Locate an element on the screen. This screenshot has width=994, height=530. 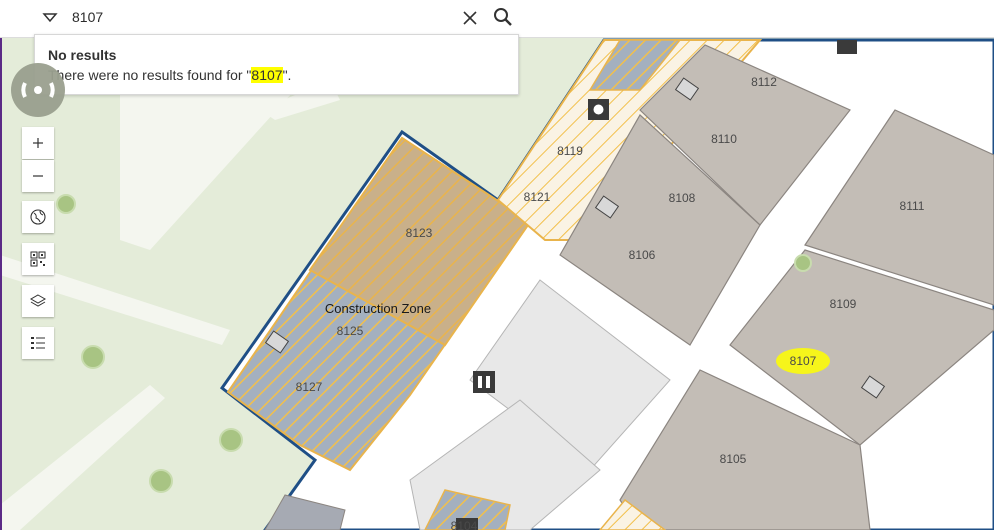
room-label: 8127 is located at coordinates (309, 387).